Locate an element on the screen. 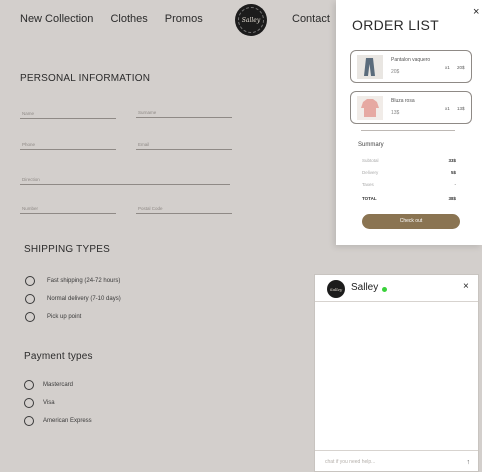 The image size is (482, 472). logo-text: Salley is located at coordinates (251, 20).